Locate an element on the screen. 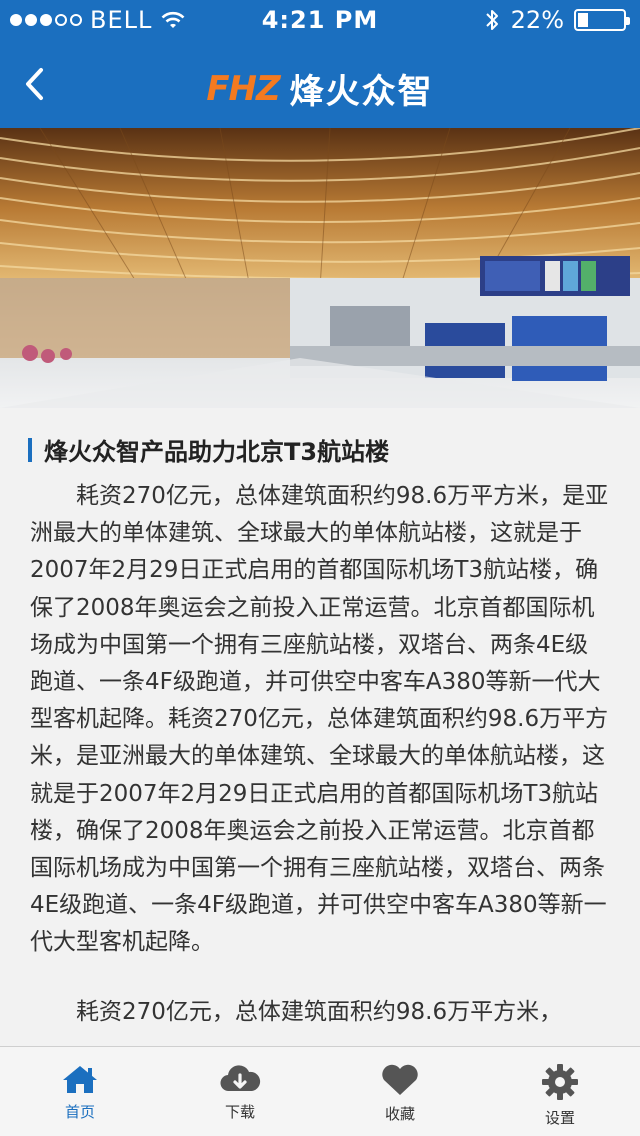 This screenshot has height=1136, width=640. tab-home: 首页 is located at coordinates (80, 1091).